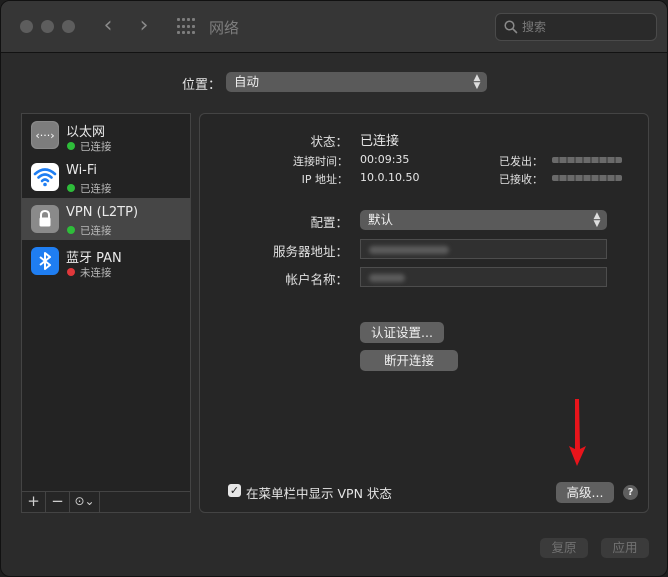  Describe the element at coordinates (247, 81) in the screenshot. I see `location-value: 自动` at that location.